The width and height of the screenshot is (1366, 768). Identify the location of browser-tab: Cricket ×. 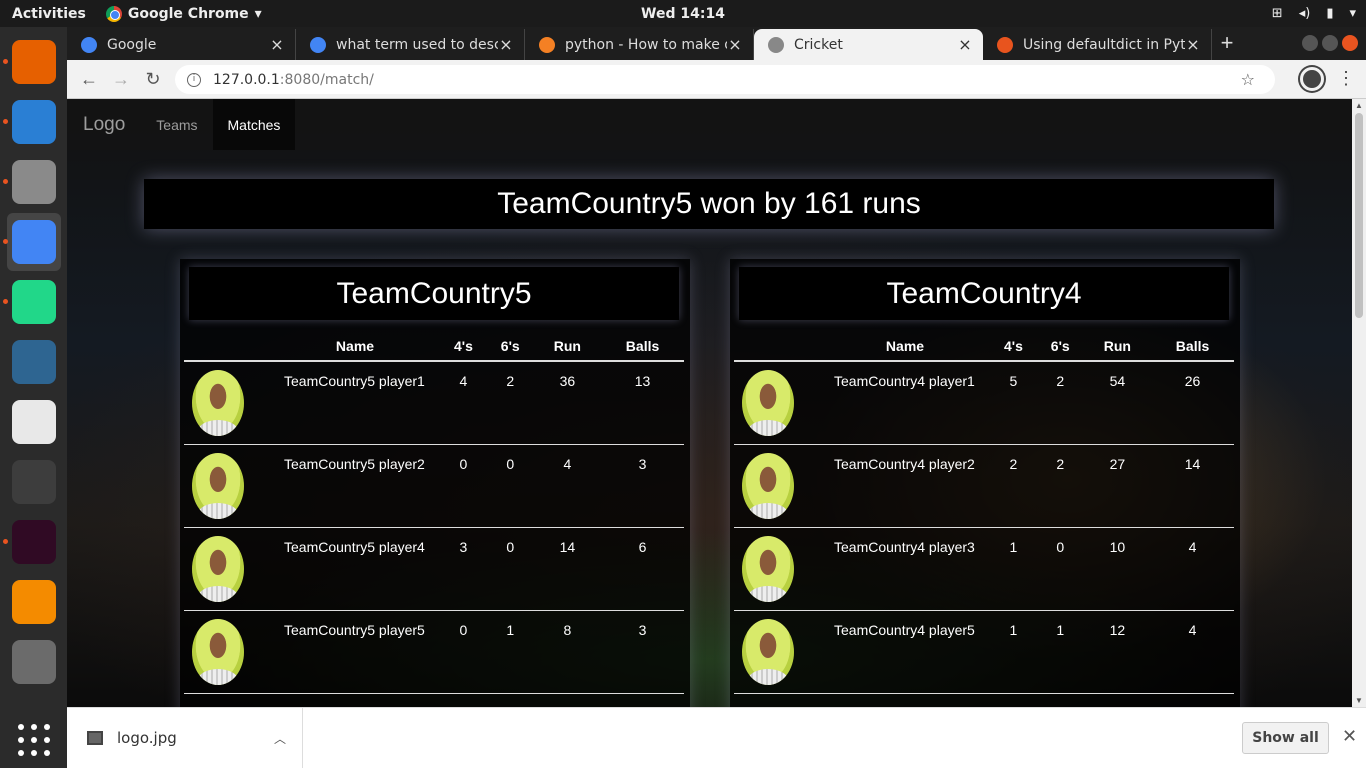
(868, 44).